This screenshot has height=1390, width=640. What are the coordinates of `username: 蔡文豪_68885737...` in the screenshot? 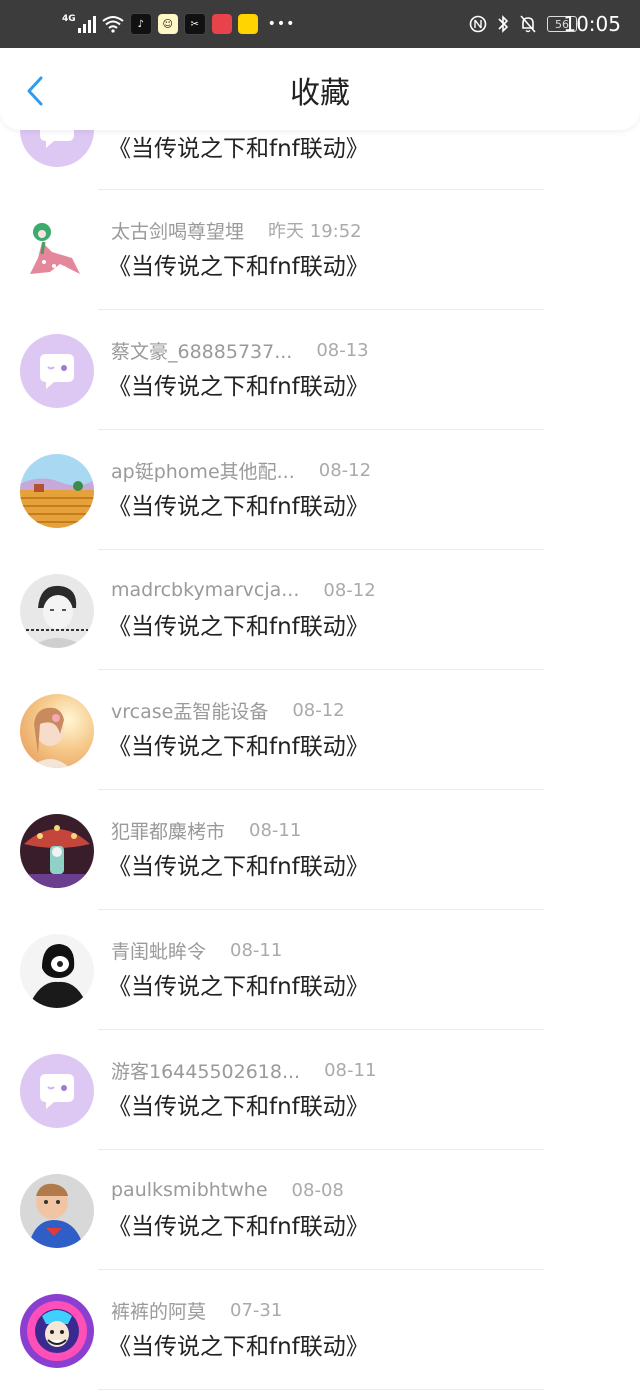 It's located at (201, 350).